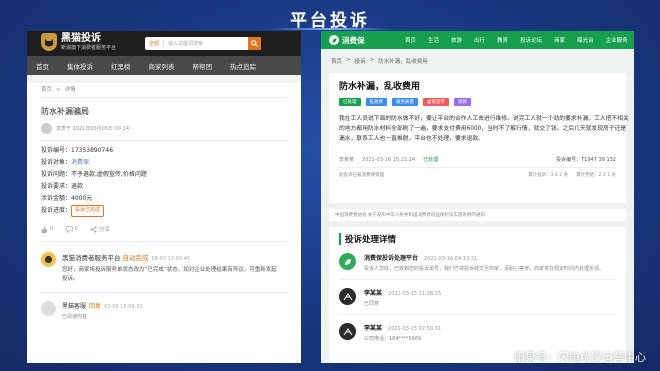 The image size is (660, 371). Describe the element at coordinates (100, 229) in the screenshot. I see `share-button: 分享` at that location.